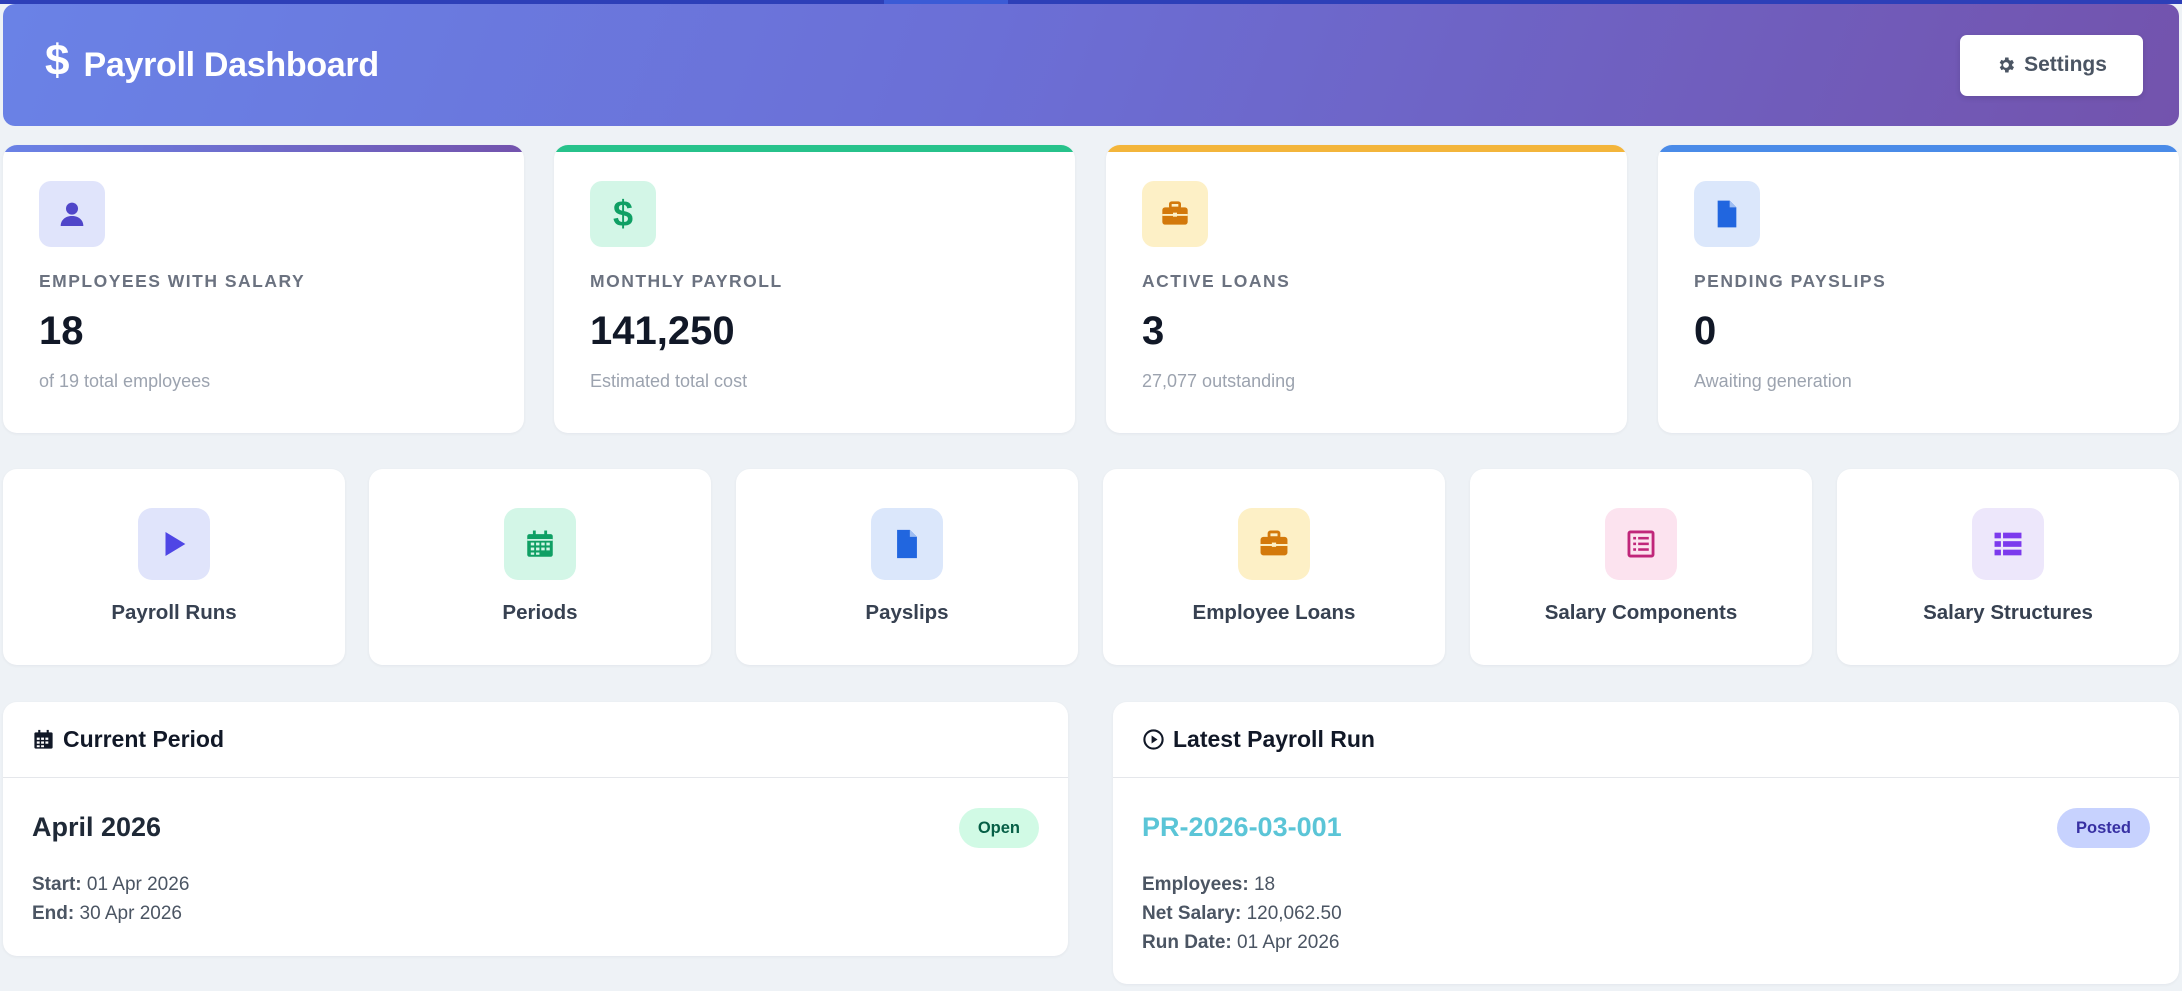  I want to click on page-title-text: Payroll Dashboard, so click(231, 64).